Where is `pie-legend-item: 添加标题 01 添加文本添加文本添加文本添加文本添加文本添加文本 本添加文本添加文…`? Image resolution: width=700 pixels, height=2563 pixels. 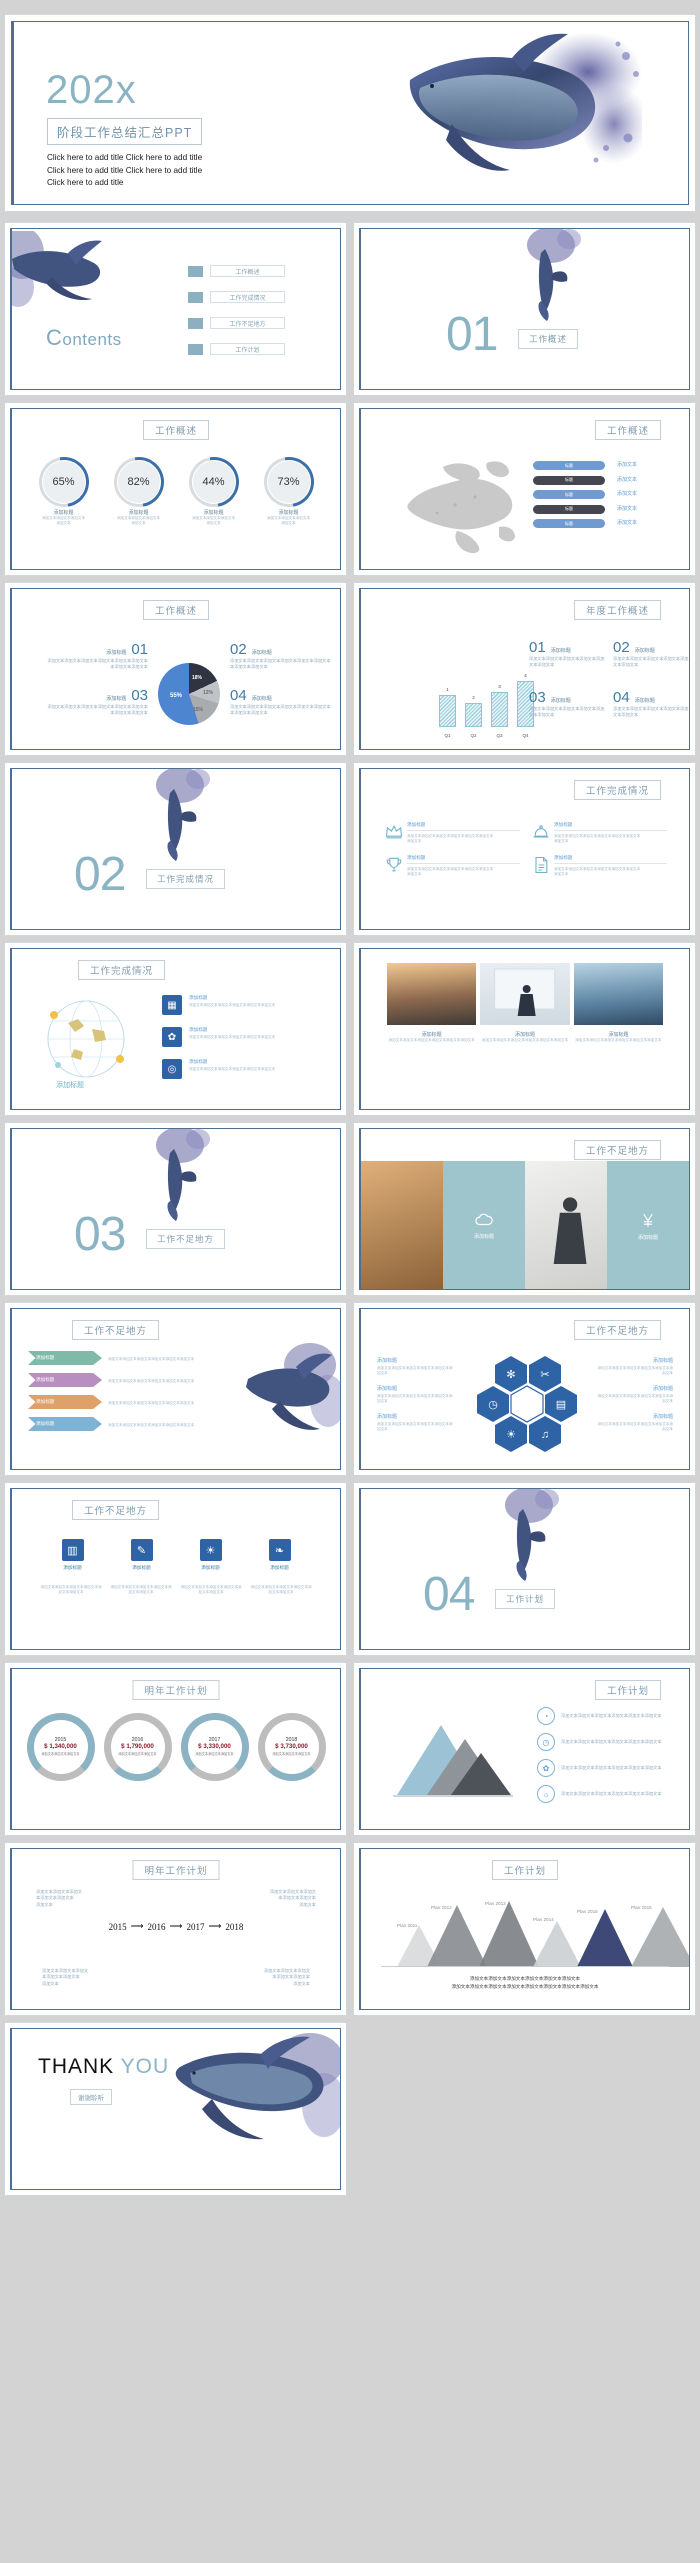
pie-legend-item: 添加标题 01 添加文本添加文本添加文本添加文本添加文本添加文本 本添加文本添加文… is located at coordinates (92, 656).